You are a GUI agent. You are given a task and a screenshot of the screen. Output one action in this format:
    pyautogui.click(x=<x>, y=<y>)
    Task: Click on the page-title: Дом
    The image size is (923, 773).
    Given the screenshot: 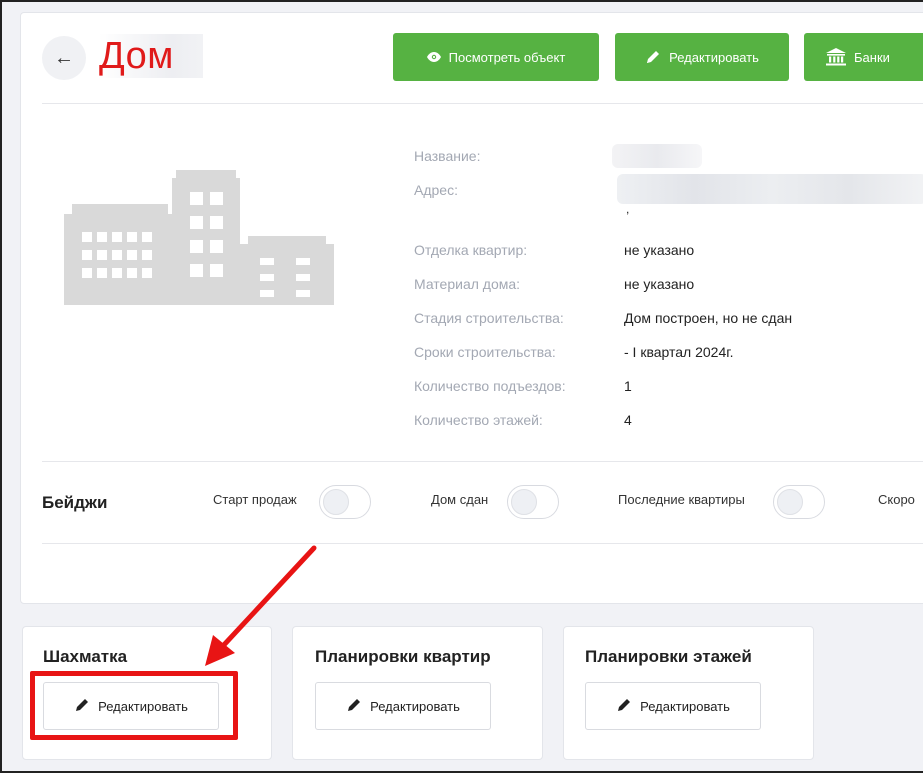 What is the action you would take?
    pyautogui.click(x=151, y=56)
    